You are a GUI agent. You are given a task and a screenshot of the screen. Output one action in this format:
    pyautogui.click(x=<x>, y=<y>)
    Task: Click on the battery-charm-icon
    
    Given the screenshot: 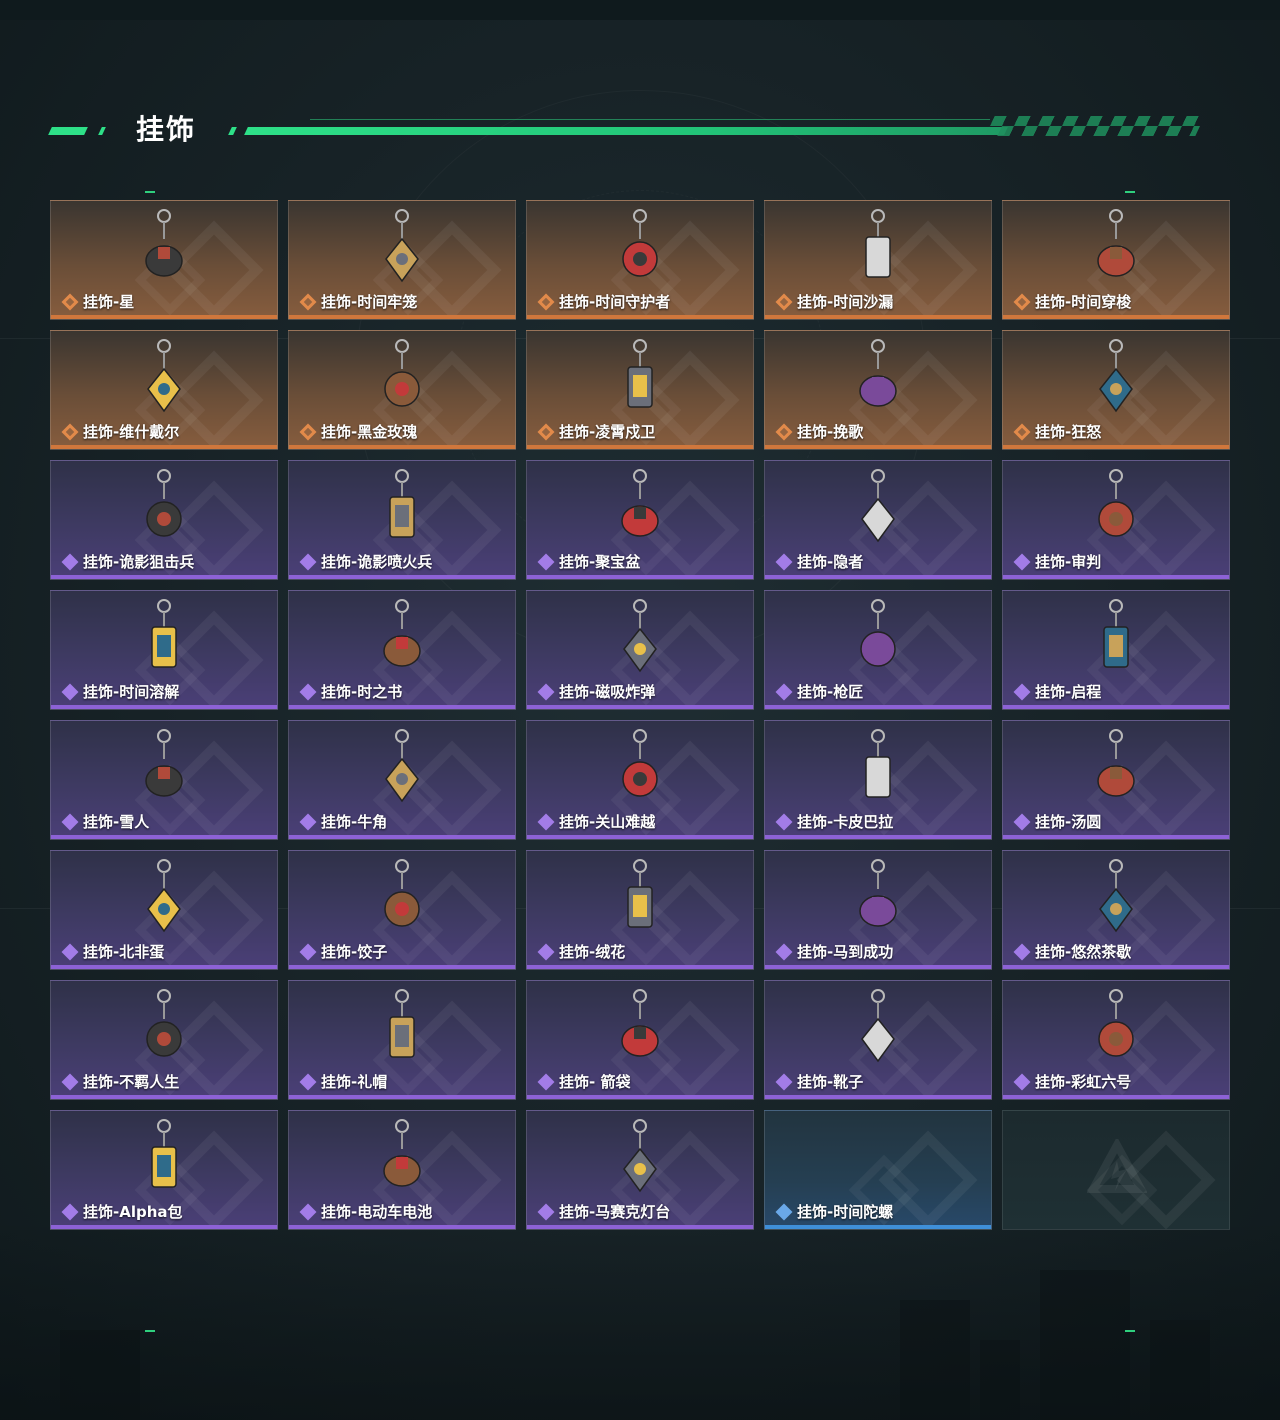 What is the action you would take?
    pyautogui.click(x=402, y=1159)
    